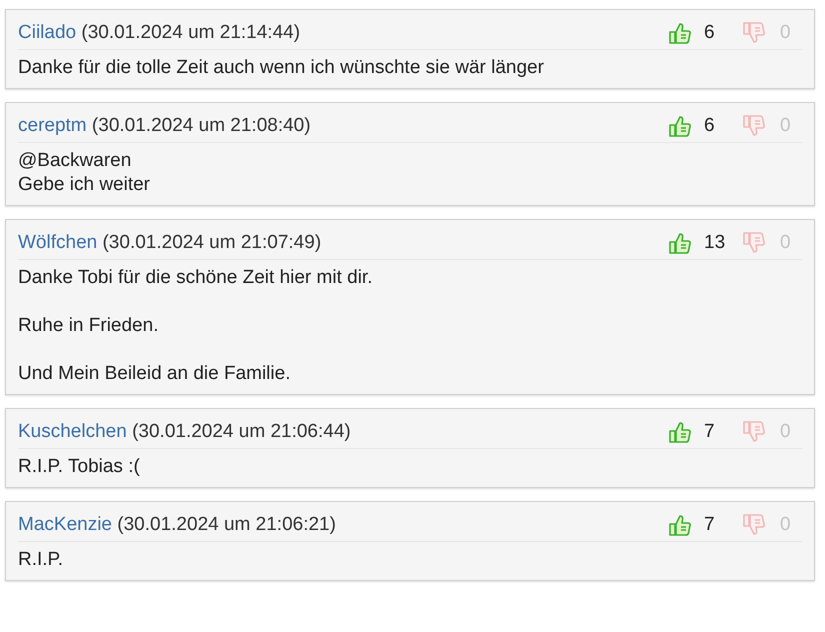 Image resolution: width=825 pixels, height=632 pixels. Describe the element at coordinates (58, 242) in the screenshot. I see `author-link: Wölfchen` at that location.